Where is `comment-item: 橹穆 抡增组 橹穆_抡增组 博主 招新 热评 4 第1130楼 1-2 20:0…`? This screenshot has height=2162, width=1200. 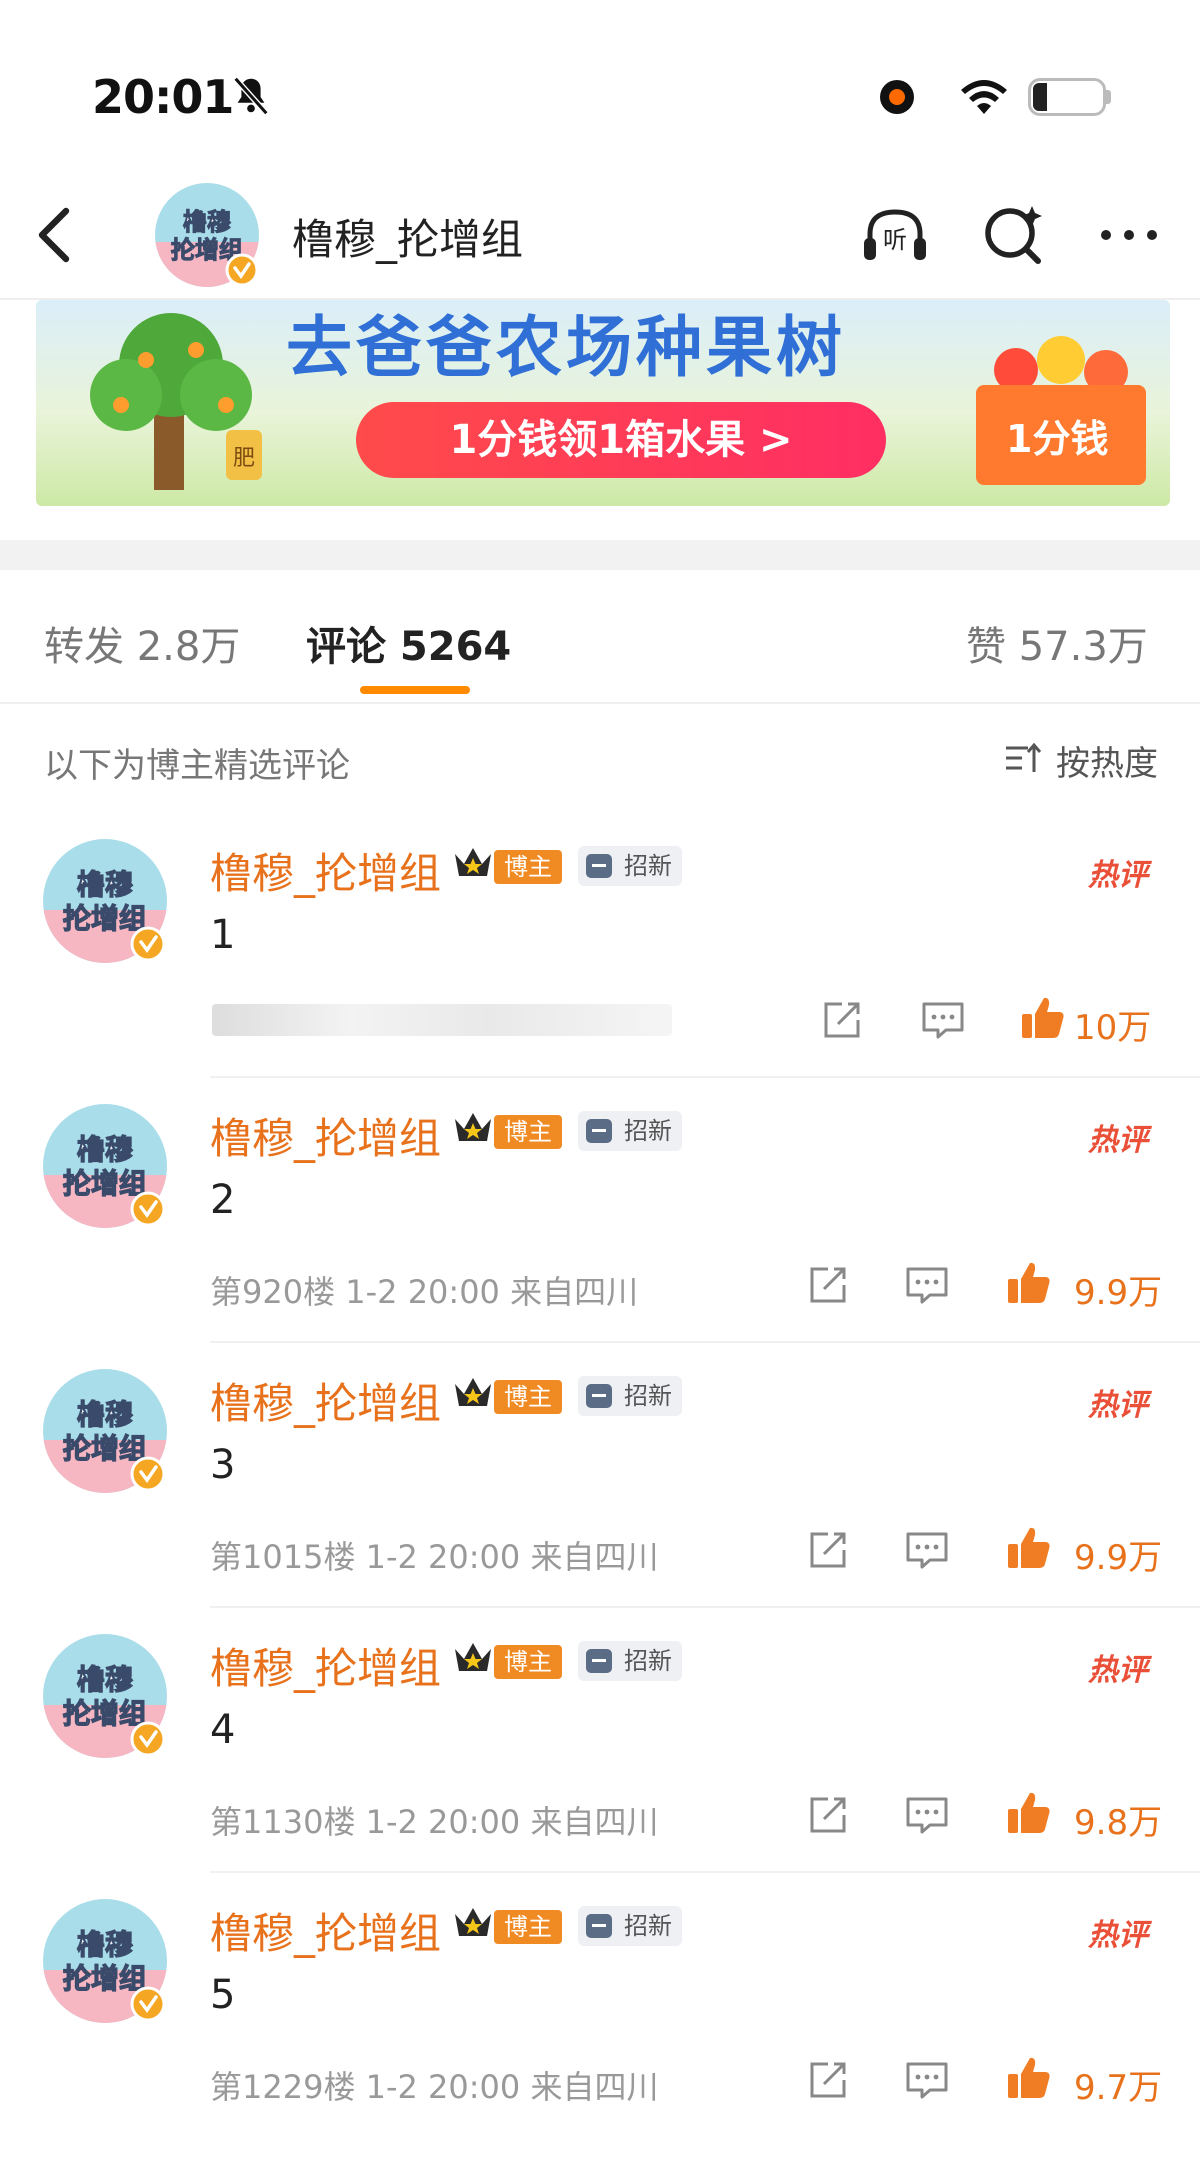 comment-item: 橹穆 抡增组 橹穆_抡增组 博主 招新 热评 4 第1130楼 1-2 20:0… is located at coordinates (600, 1764).